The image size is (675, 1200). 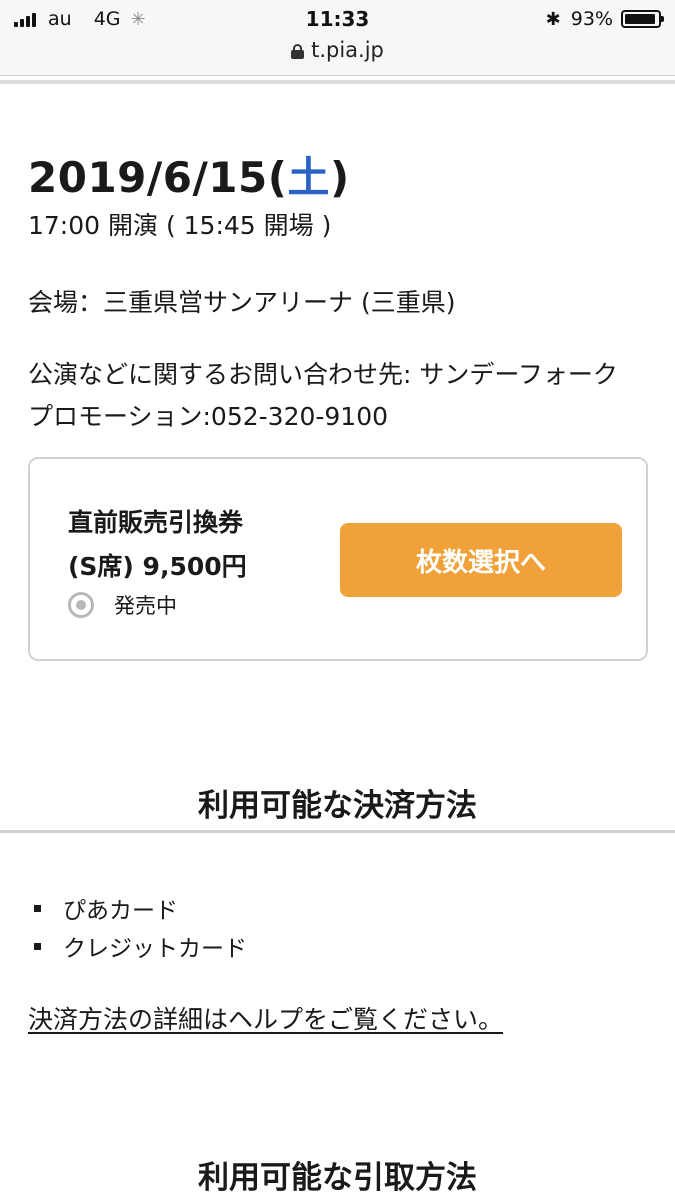 What do you see at coordinates (157, 566) in the screenshot?
I see `ticket-price: (S席) 9,500円` at bounding box center [157, 566].